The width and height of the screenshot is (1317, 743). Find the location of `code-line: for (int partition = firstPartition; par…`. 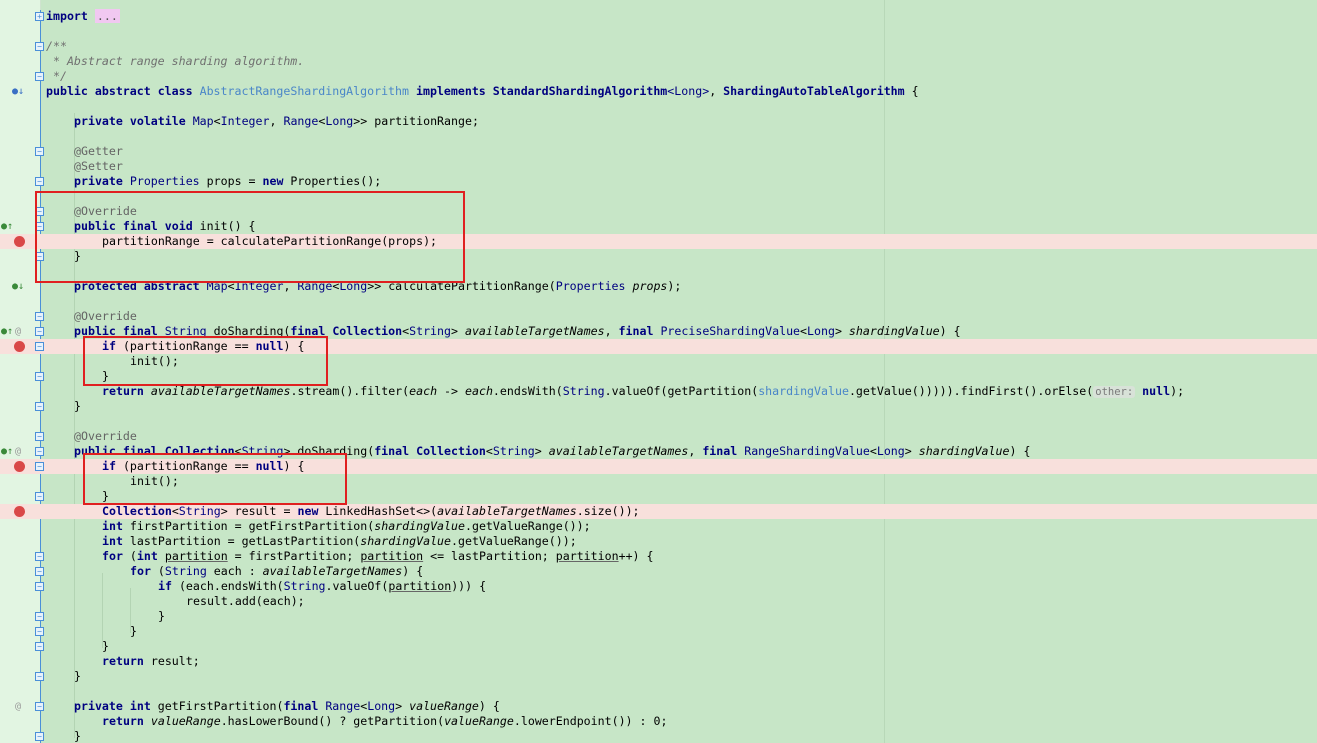

code-line: for (int partition = firstPartition; par… is located at coordinates (658, 556).